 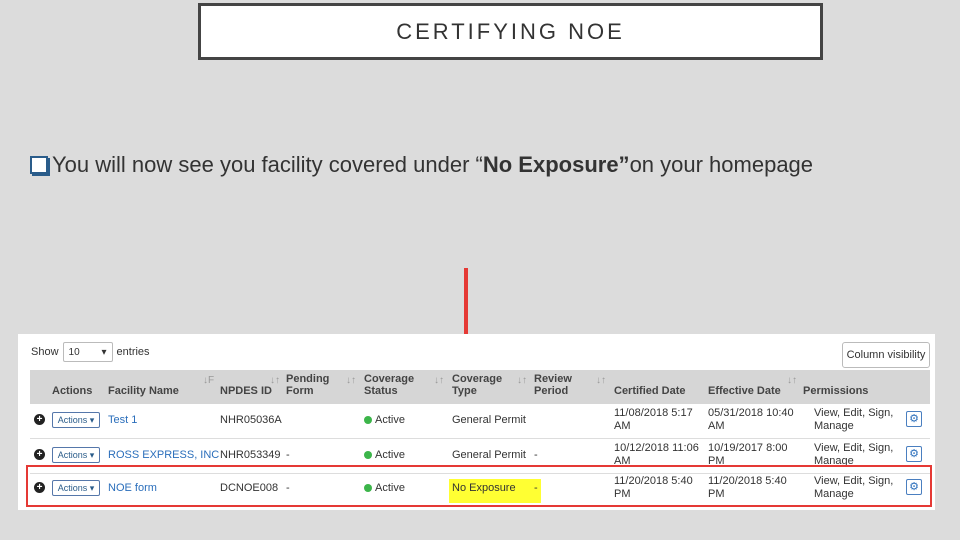 I want to click on sort-icon: ↓F, so click(x=208, y=380).